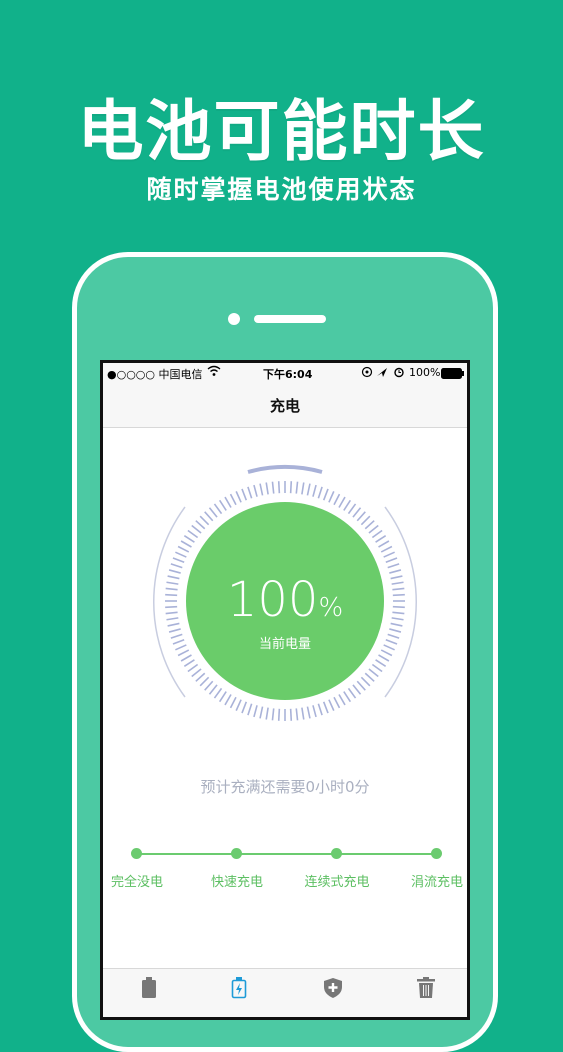 Image resolution: width=563 pixels, height=1052 pixels. What do you see at coordinates (337, 882) in the screenshot?
I see `stage-label-continuous: 连续式充电` at bounding box center [337, 882].